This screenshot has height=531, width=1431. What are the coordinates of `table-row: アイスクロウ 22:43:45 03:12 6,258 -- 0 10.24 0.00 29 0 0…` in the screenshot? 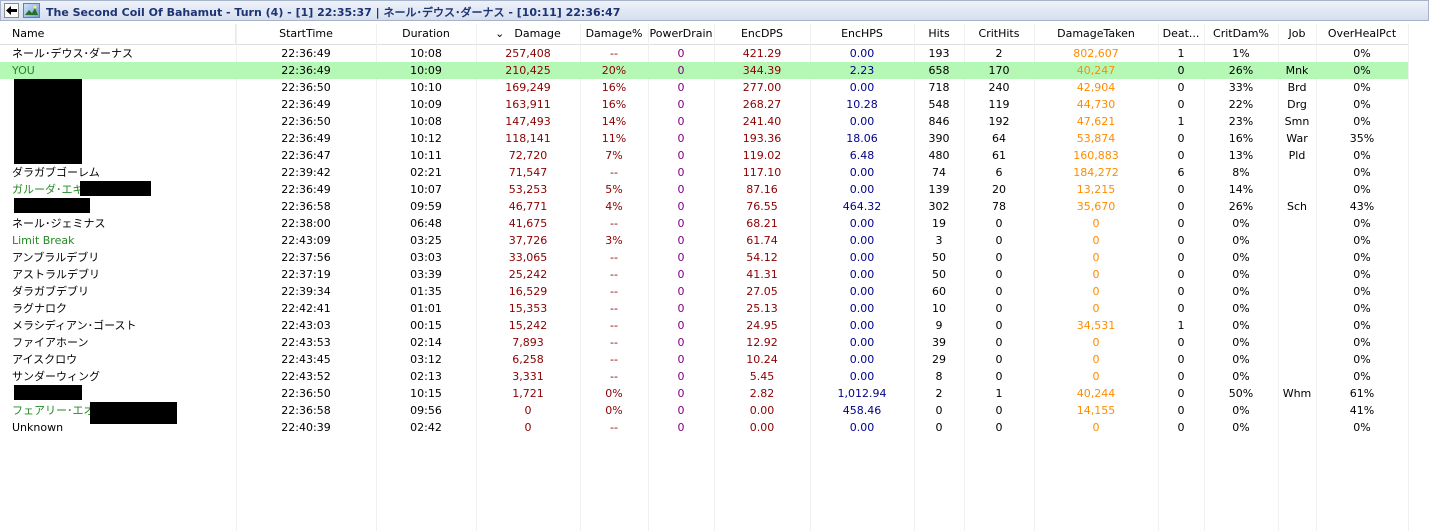 It's located at (704, 359).